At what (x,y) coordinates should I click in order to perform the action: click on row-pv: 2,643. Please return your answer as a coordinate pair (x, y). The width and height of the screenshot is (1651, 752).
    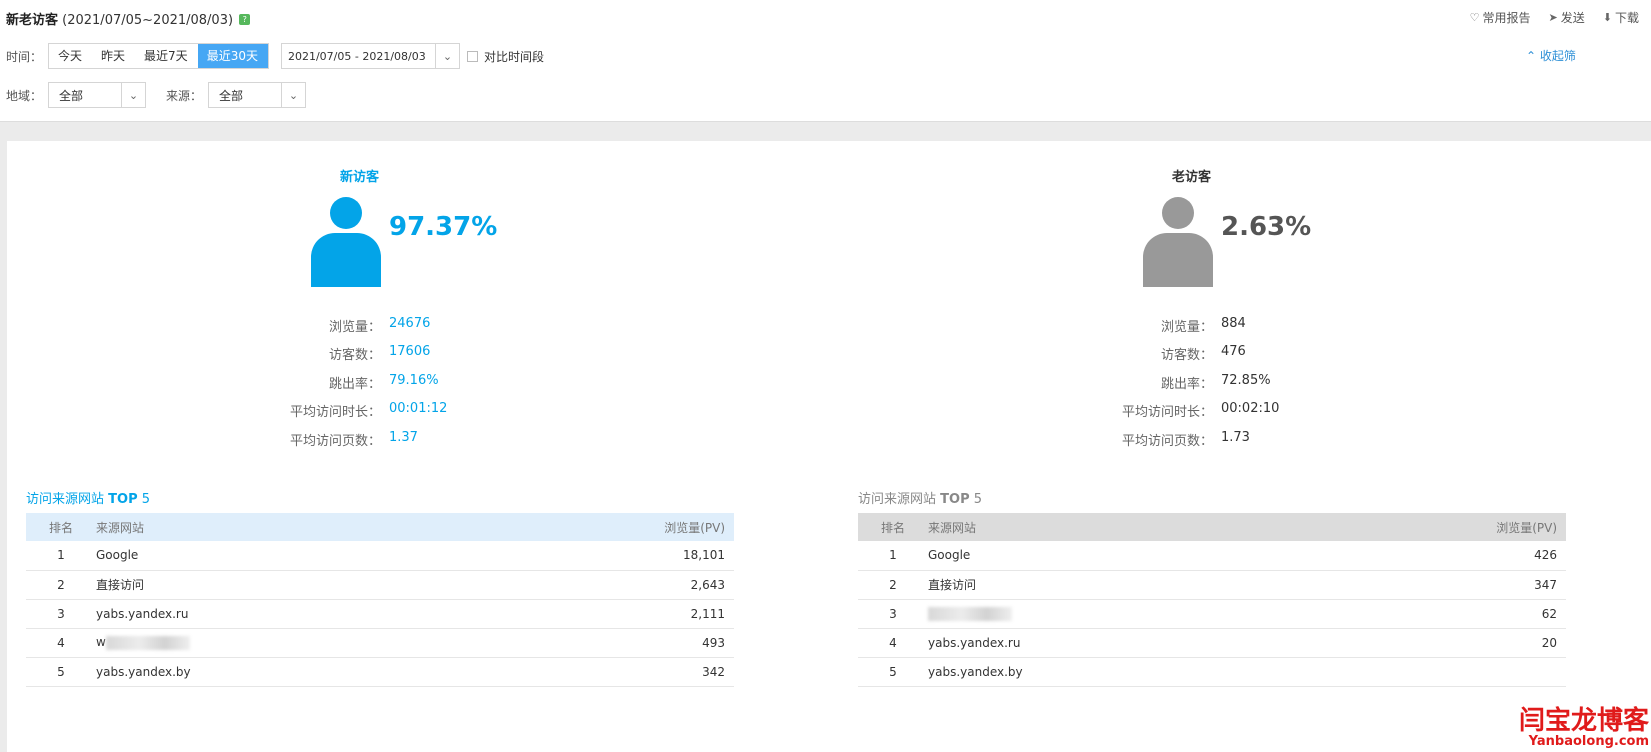
    Looking at the image, I should click on (664, 585).